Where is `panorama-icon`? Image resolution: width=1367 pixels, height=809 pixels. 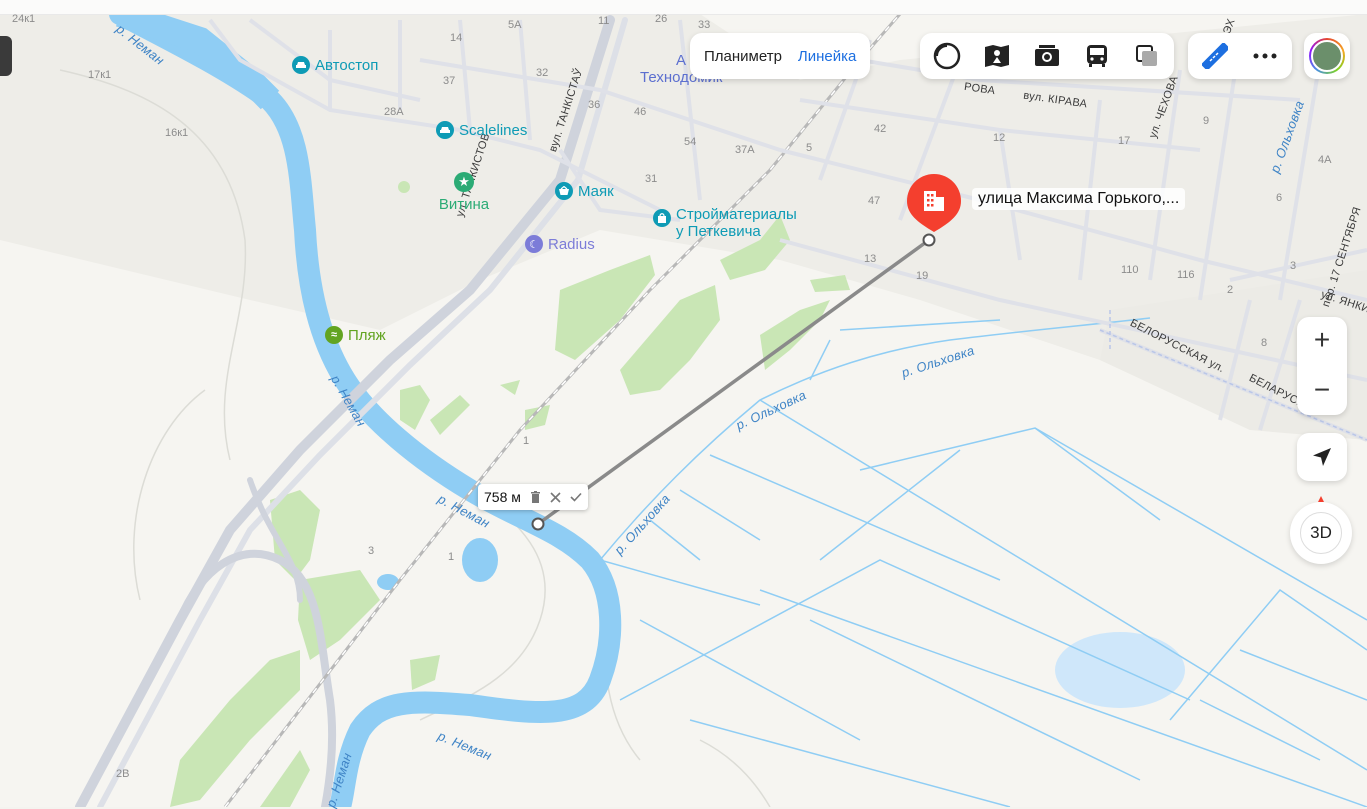
panorama-icon is located at coordinates (997, 56).